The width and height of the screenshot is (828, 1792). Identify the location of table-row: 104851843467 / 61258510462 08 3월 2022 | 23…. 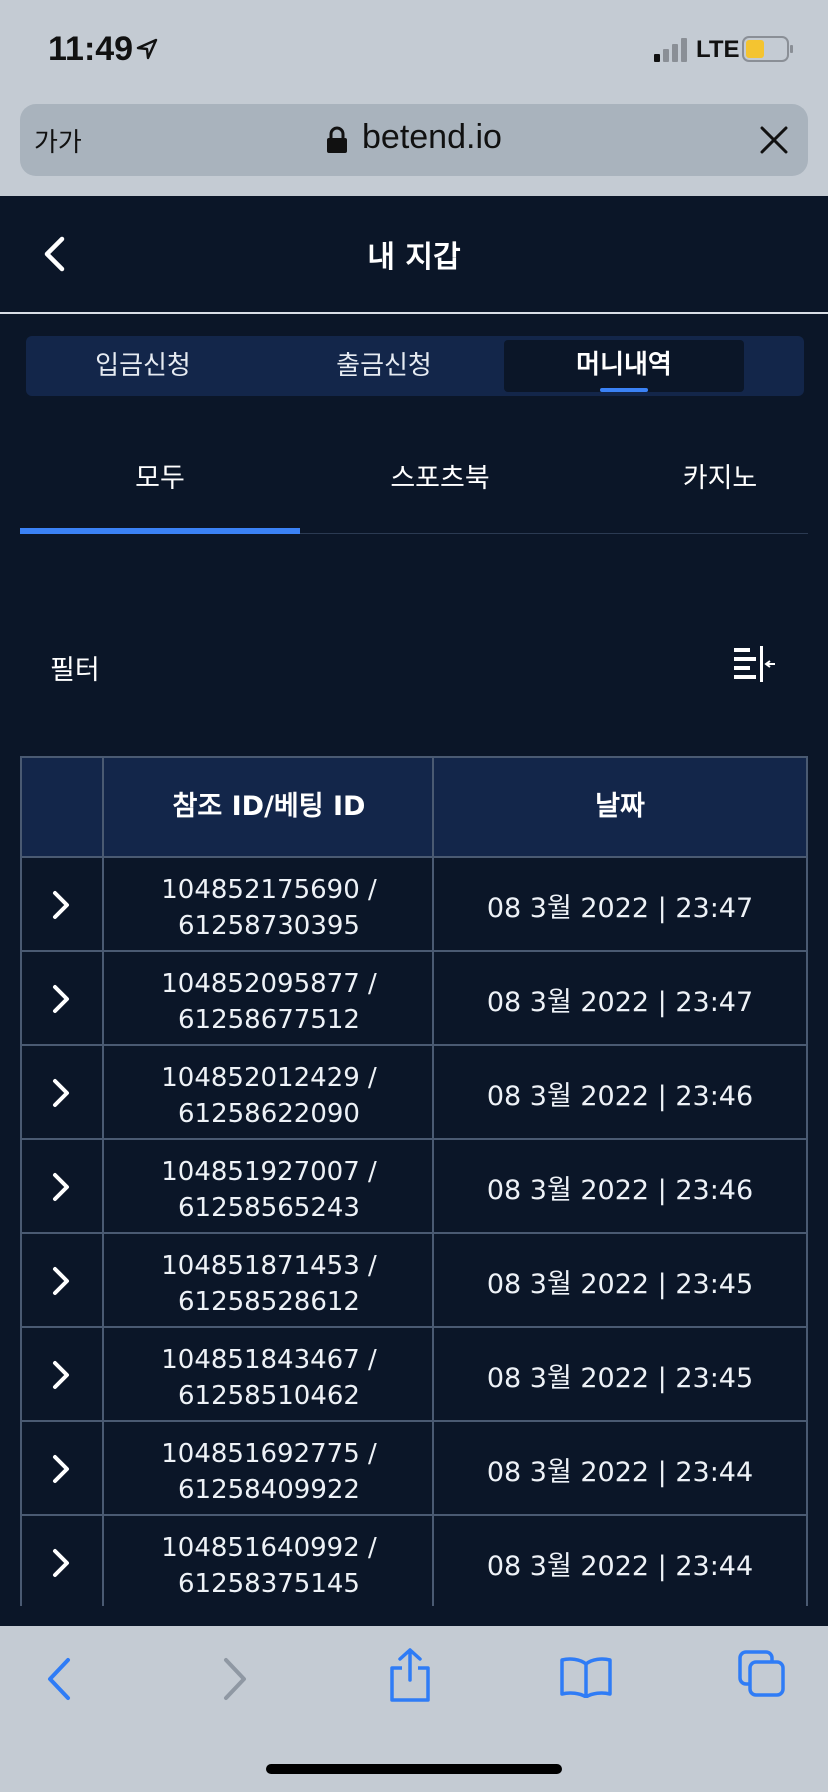
(414, 1375).